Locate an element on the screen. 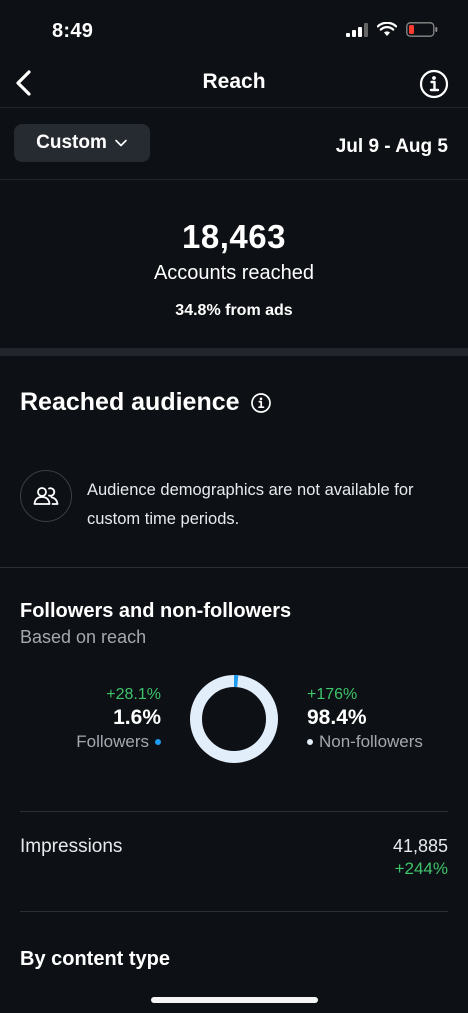 This screenshot has height=1013, width=468. page-title: Reach is located at coordinates (234, 81).